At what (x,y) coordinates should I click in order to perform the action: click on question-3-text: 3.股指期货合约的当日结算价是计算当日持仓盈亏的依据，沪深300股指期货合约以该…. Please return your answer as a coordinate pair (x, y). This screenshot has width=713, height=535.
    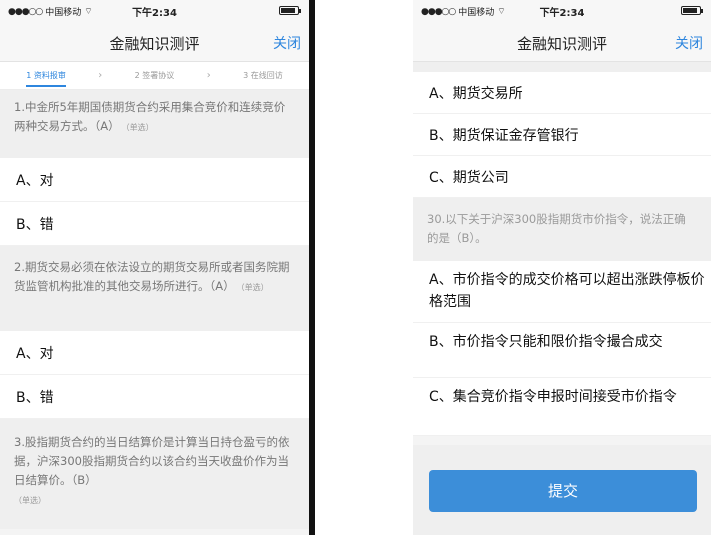
    Looking at the image, I should click on (152, 461).